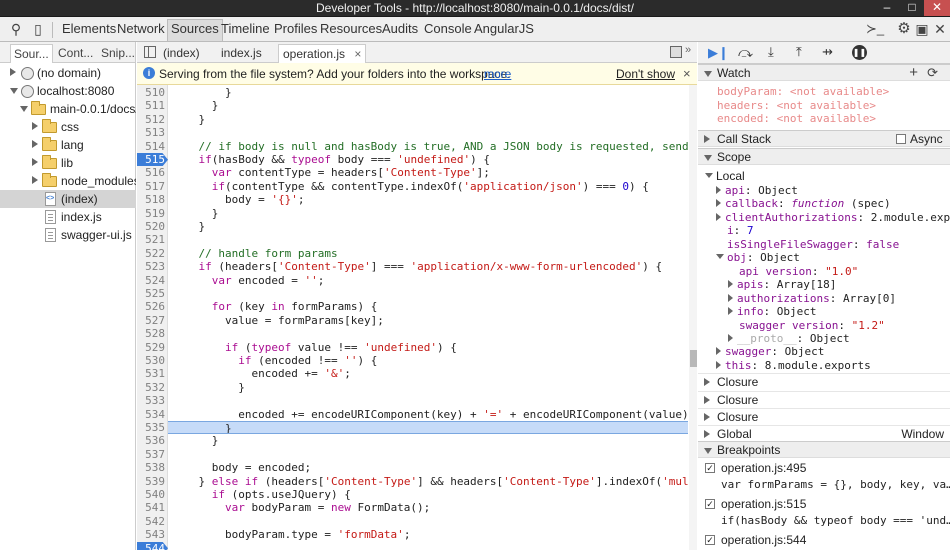  I want to click on line-number: 529, so click(152, 347).